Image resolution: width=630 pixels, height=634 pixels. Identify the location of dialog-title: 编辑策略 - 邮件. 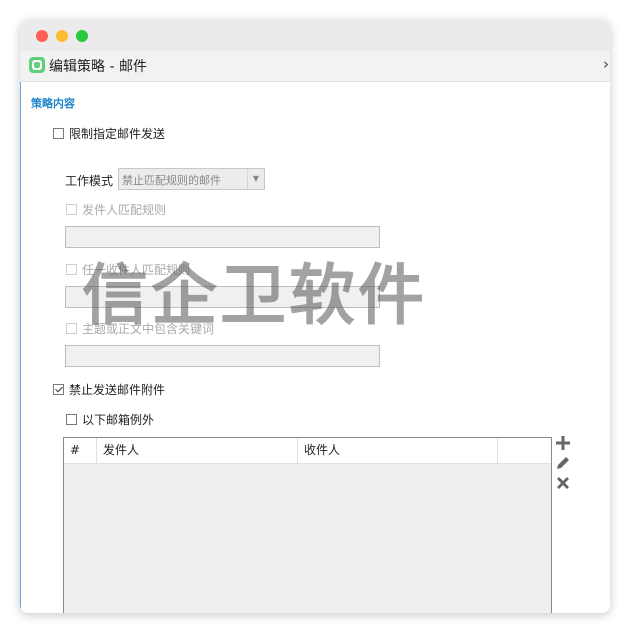
(98, 67).